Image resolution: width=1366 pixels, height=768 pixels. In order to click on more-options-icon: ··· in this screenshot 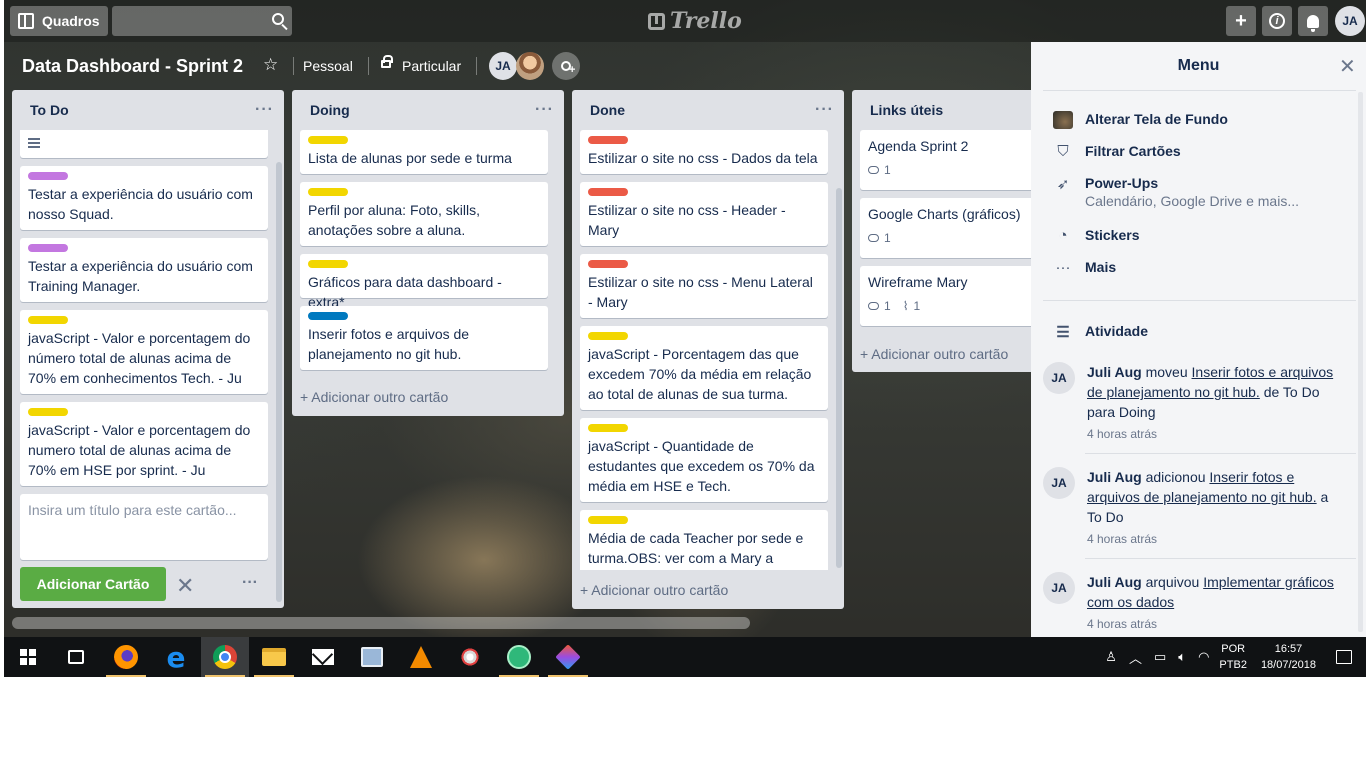, I will do `click(250, 583)`.